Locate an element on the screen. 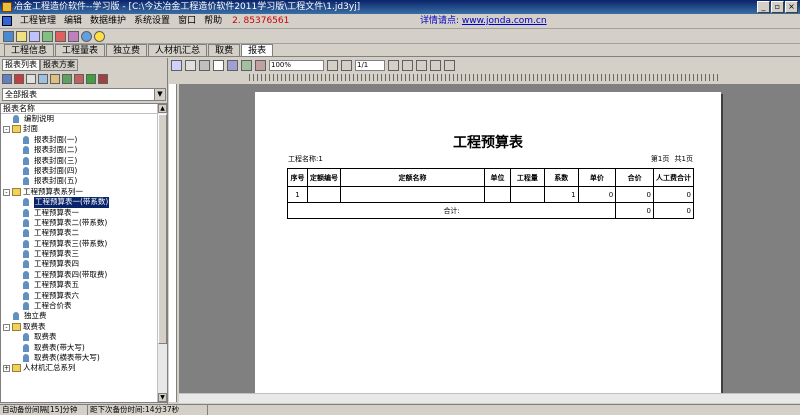 The image size is (800, 415). tab-resource-summary: 人材机汇总 is located at coordinates (178, 50).